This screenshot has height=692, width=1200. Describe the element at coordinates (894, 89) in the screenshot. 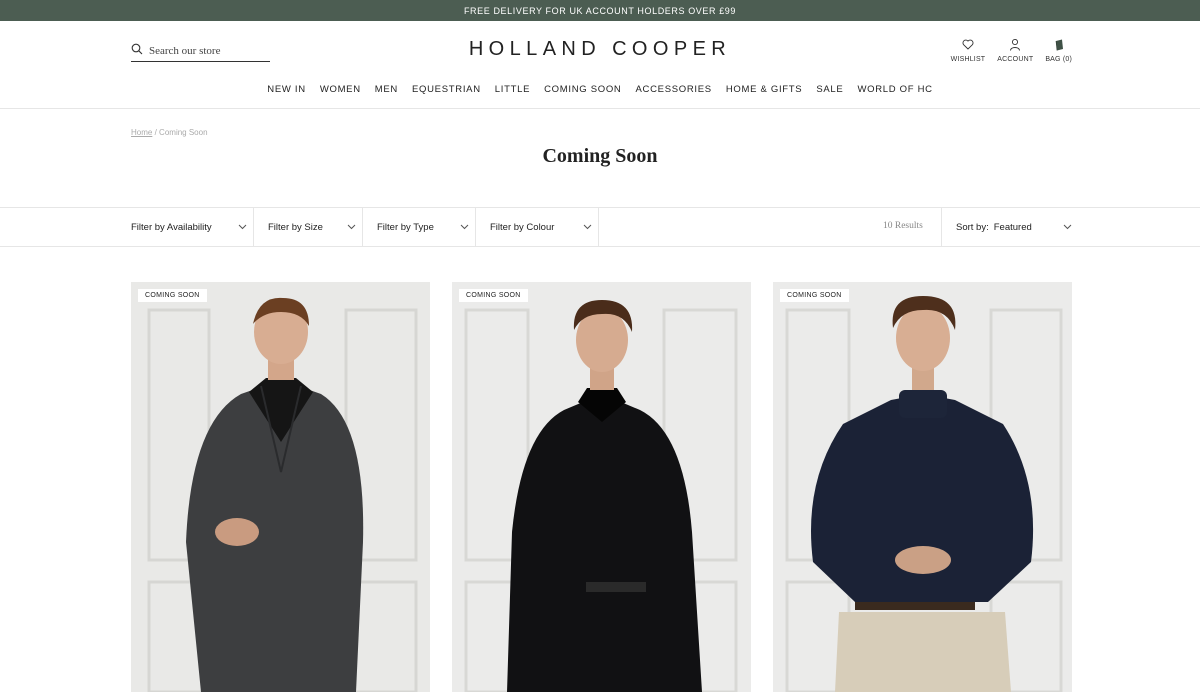

I see `nav-item-world-of-hc: WORLD OF HC` at that location.